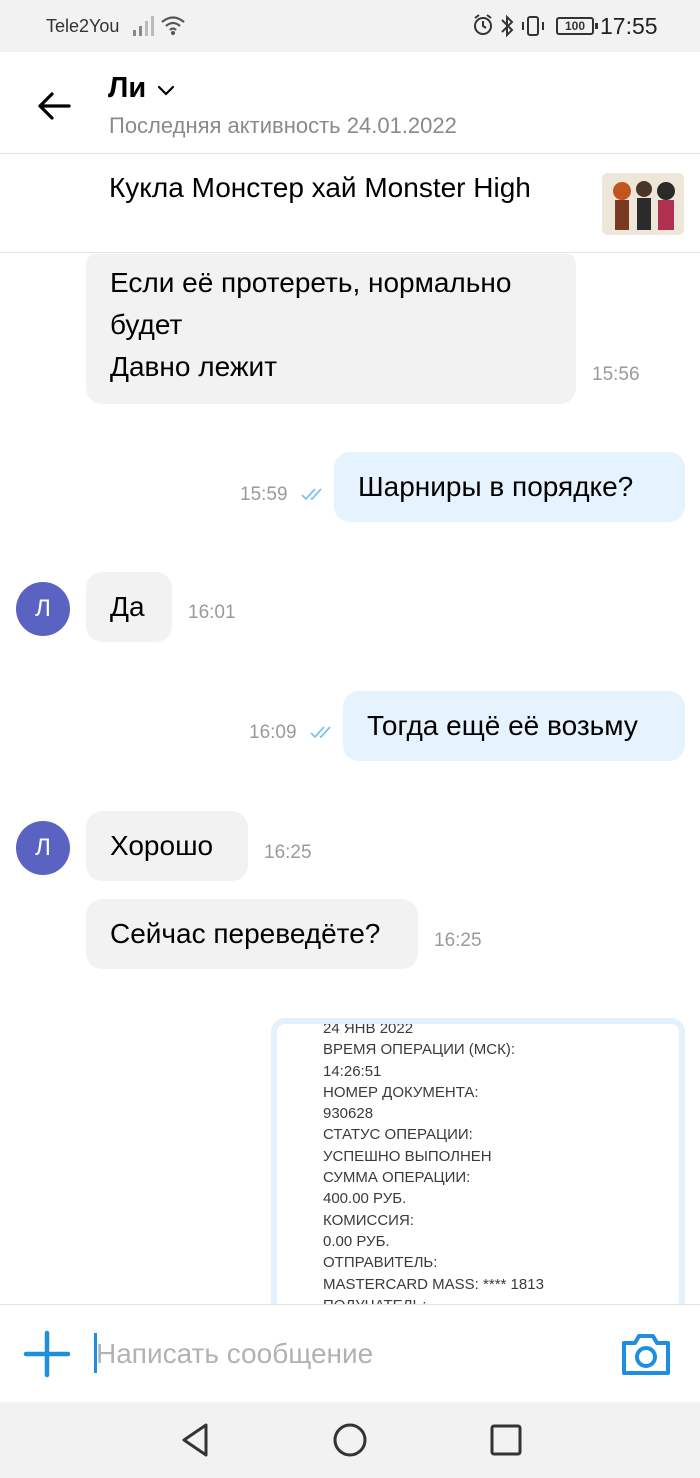 This screenshot has width=700, height=1478. What do you see at coordinates (502, 725) in the screenshot?
I see `message-text: Тогда ещё её возьму` at bounding box center [502, 725].